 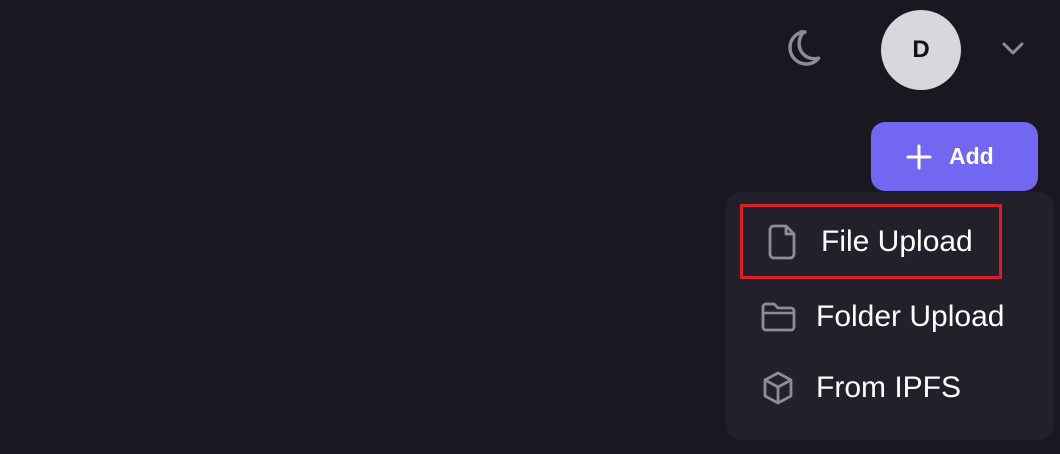 I want to click on avatar-initial: D, so click(x=921, y=49).